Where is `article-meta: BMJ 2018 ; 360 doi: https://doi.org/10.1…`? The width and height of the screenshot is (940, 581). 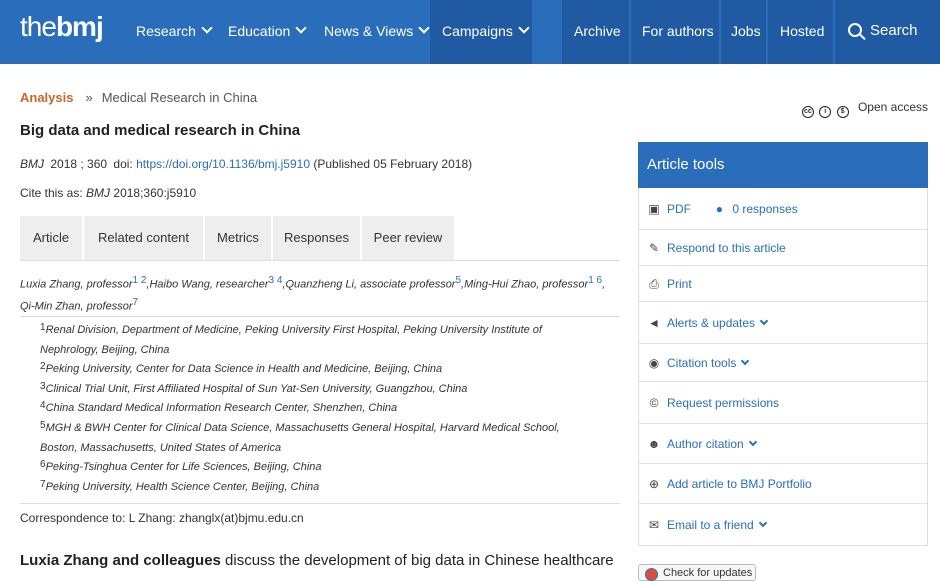
article-meta: BMJ 2018 ; 360 doi: https://doi.org/10.1… is located at coordinates (246, 164).